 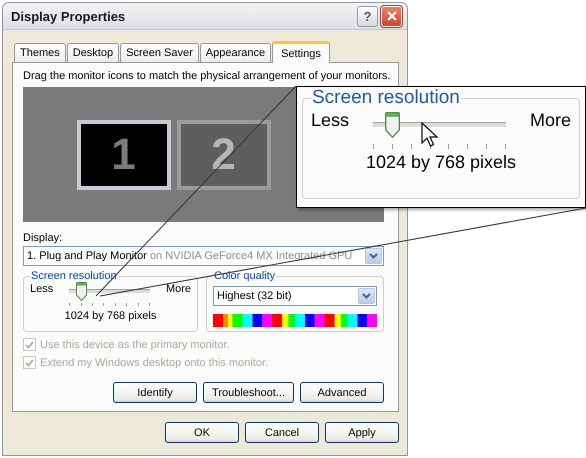 What do you see at coordinates (301, 52) in the screenshot?
I see `tab: Settings` at bounding box center [301, 52].